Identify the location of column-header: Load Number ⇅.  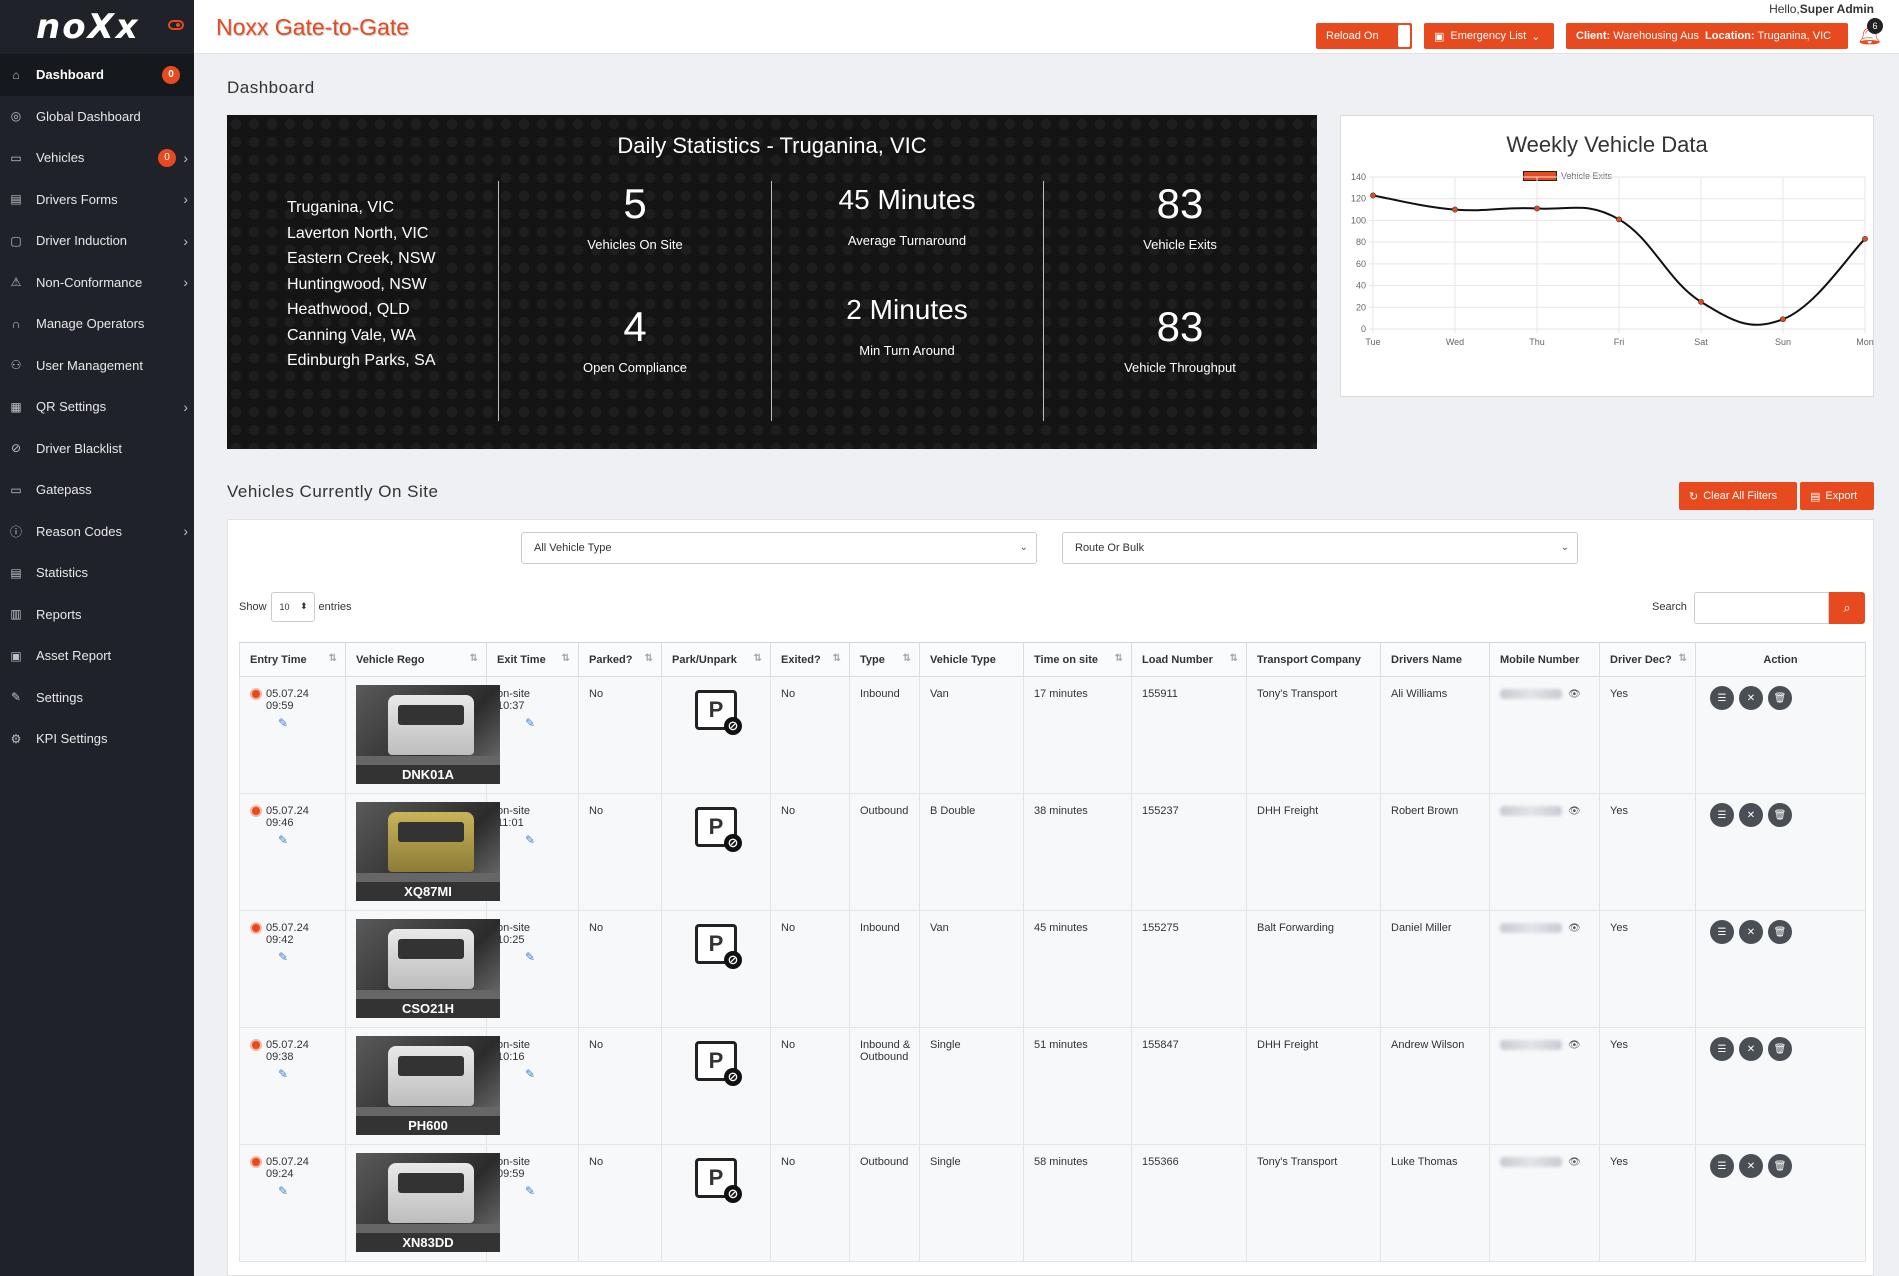
(1189, 659).